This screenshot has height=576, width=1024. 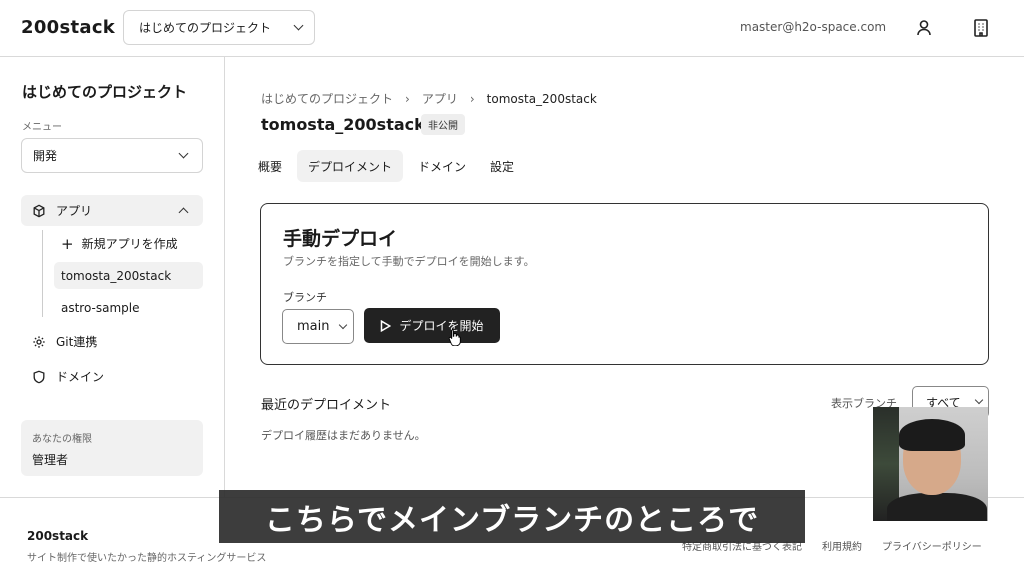 I want to click on tab-settings: 設定, so click(x=502, y=166).